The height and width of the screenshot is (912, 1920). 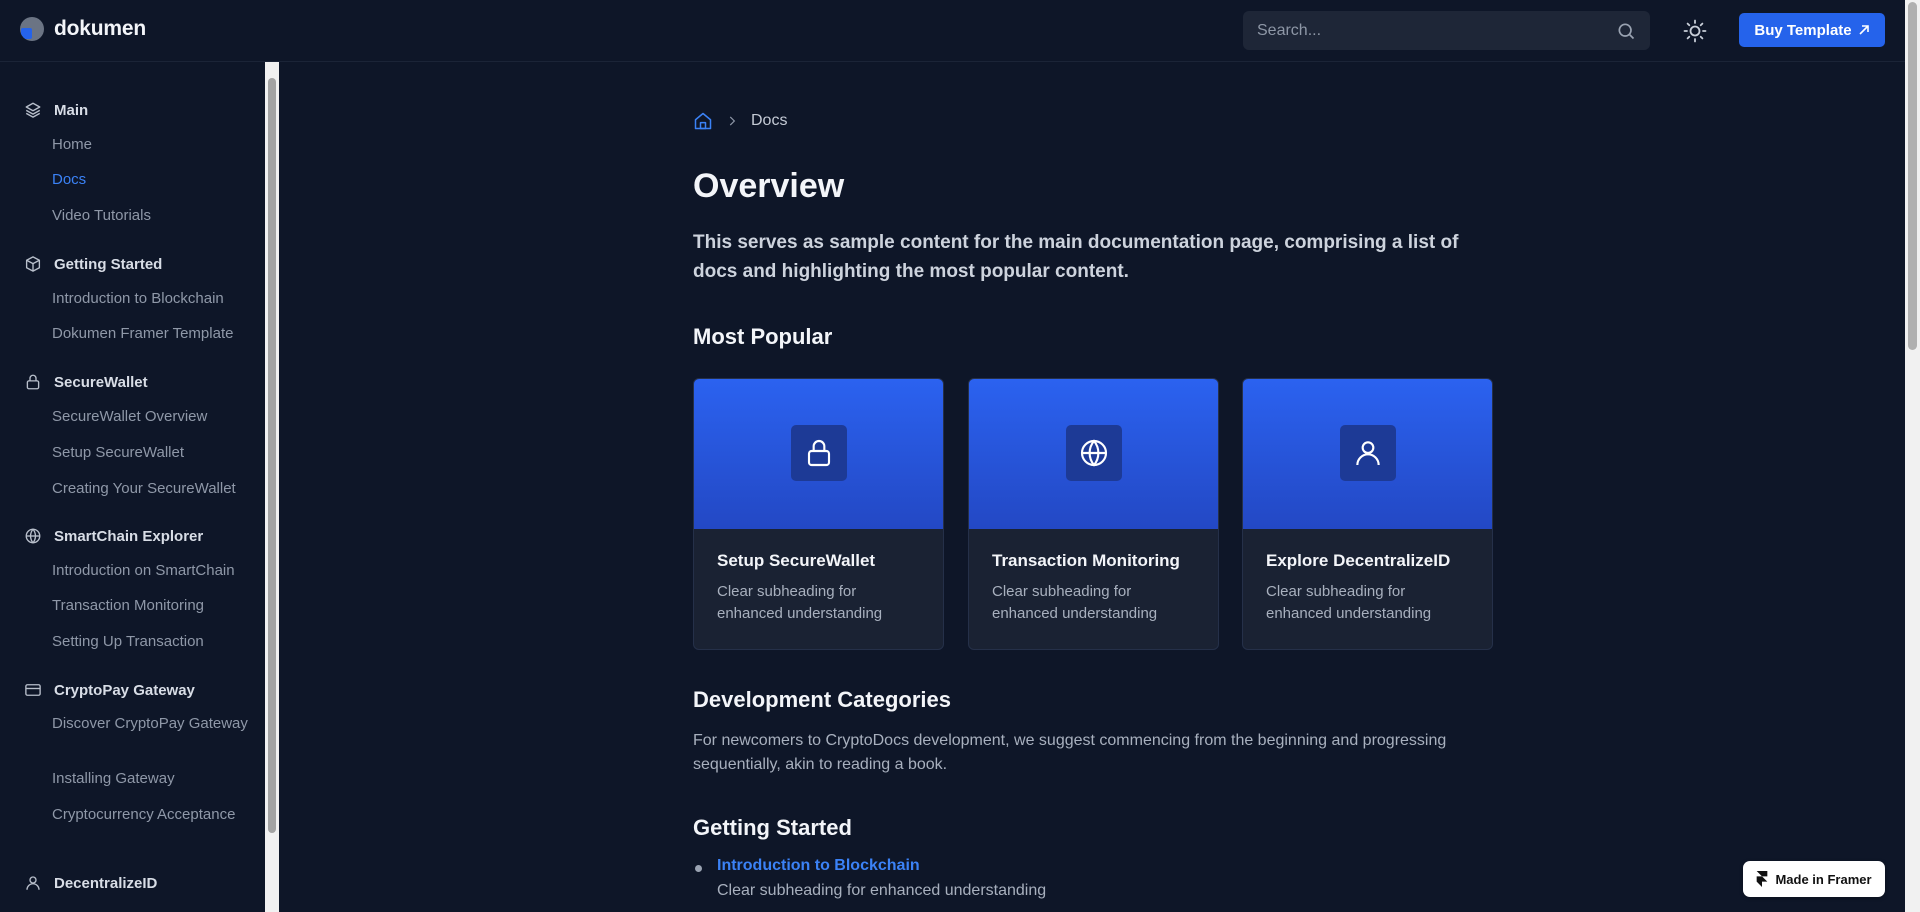 What do you see at coordinates (152, 723) in the screenshot?
I see `sidebar-item-discover-cryptopay: Discover CryptoPay Gateway` at bounding box center [152, 723].